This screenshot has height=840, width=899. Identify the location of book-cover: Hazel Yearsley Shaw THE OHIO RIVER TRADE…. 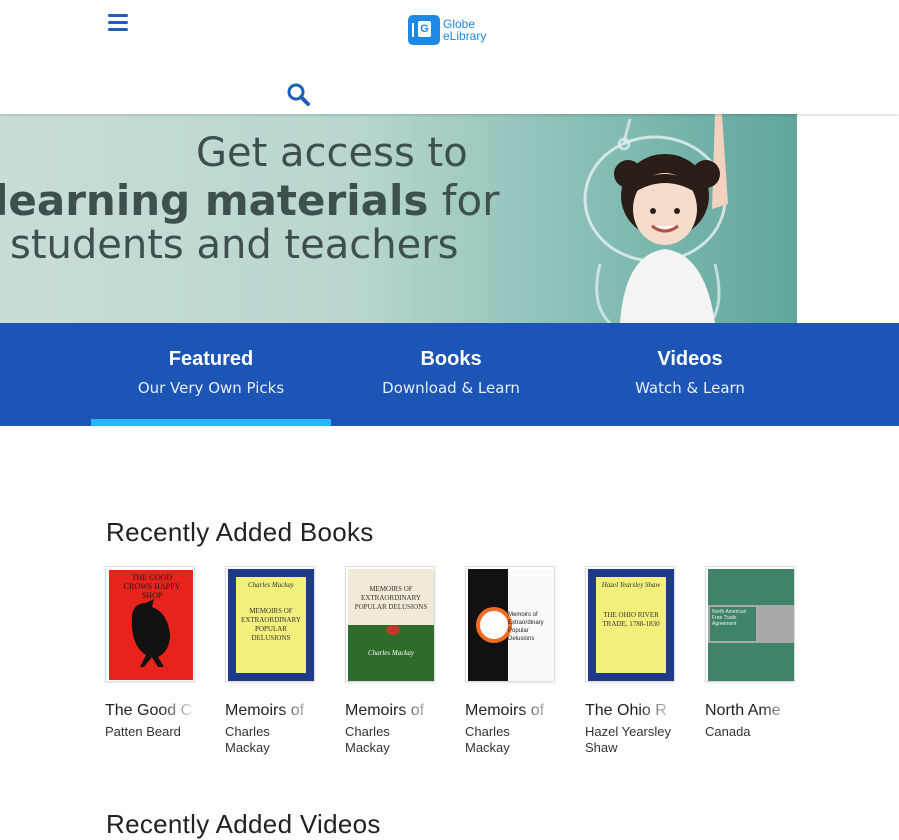
(630, 624).